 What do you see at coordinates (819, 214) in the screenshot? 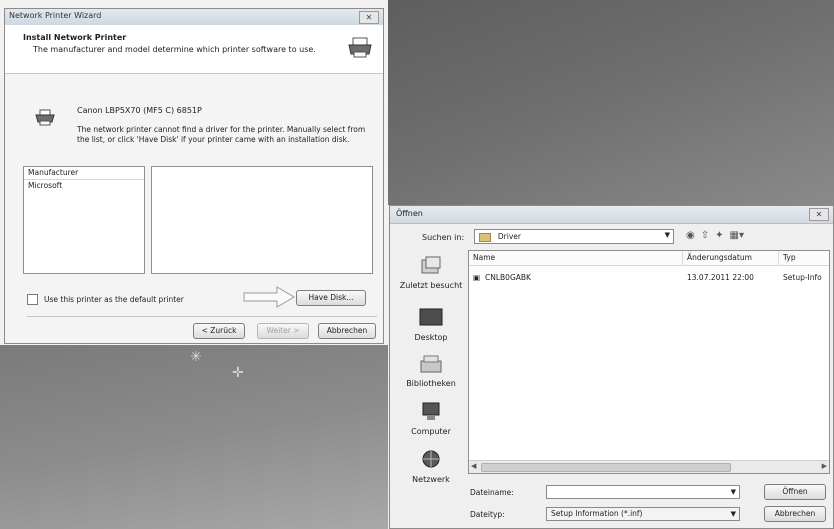
I see `open-dialog-close-button: ✕` at bounding box center [819, 214].